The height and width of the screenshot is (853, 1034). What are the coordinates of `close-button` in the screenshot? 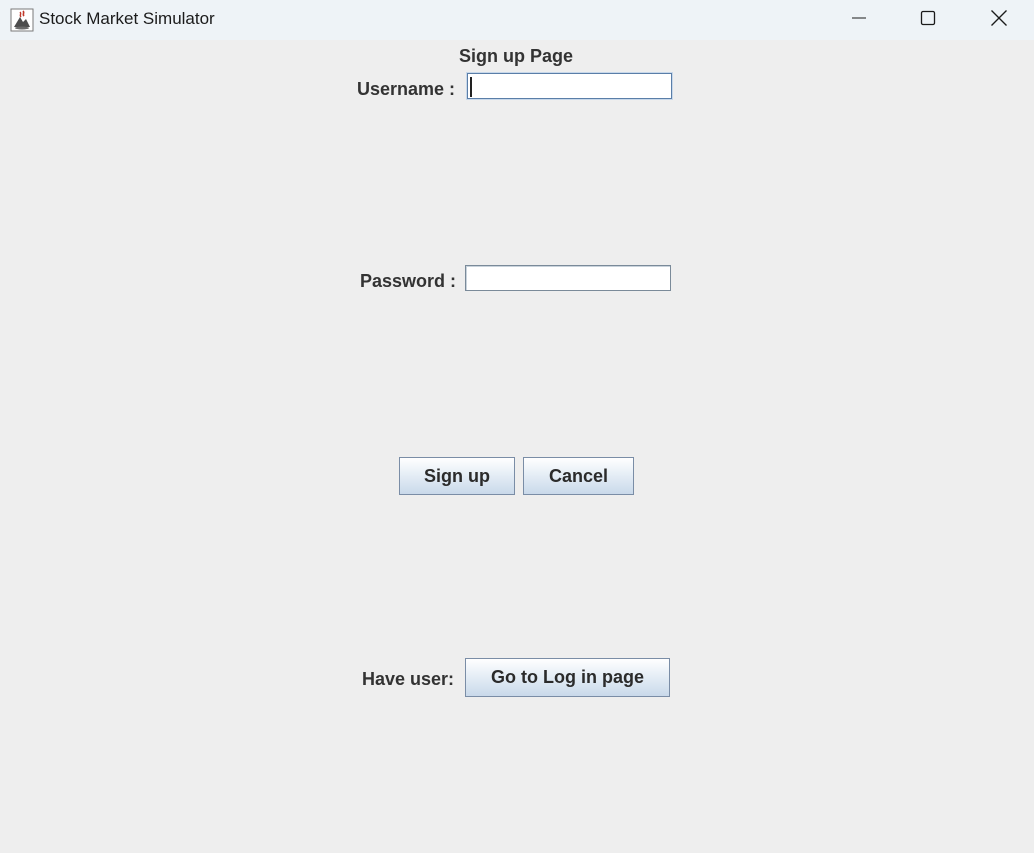 It's located at (999, 20).